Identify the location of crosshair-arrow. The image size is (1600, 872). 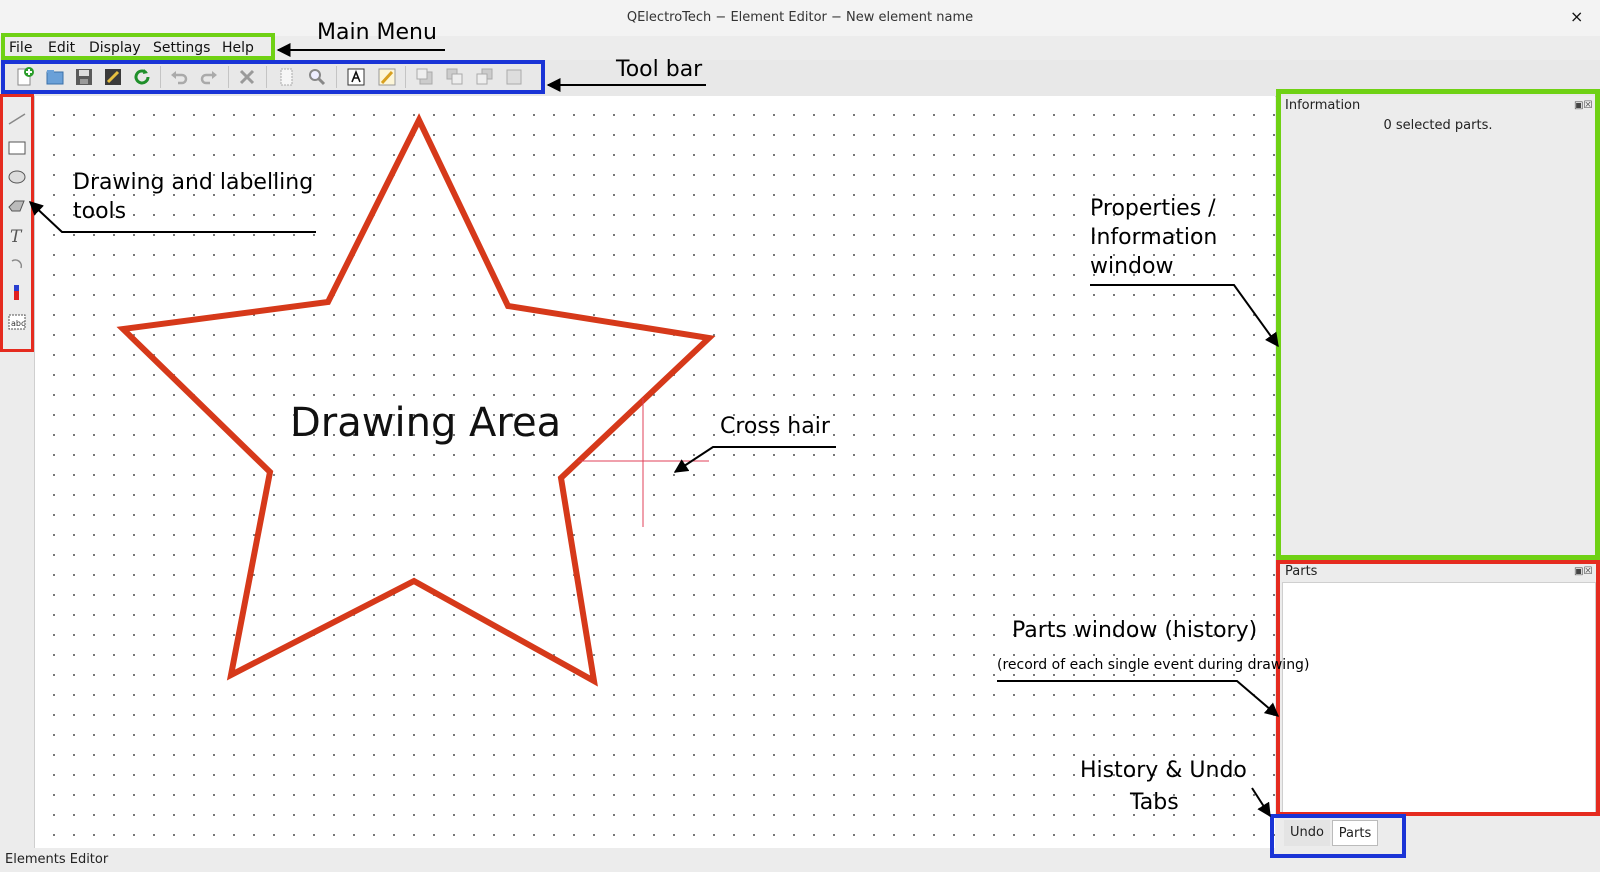
(754, 459).